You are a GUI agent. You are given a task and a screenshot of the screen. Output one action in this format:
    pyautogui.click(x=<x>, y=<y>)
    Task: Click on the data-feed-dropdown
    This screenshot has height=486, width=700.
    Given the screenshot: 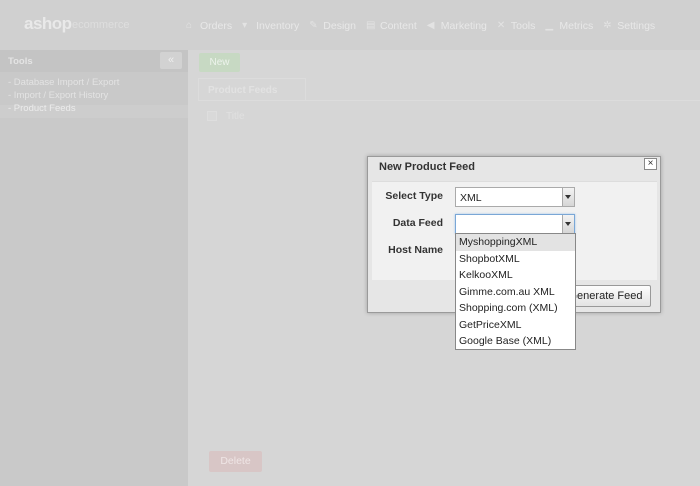 What is the action you would take?
    pyautogui.click(x=515, y=224)
    